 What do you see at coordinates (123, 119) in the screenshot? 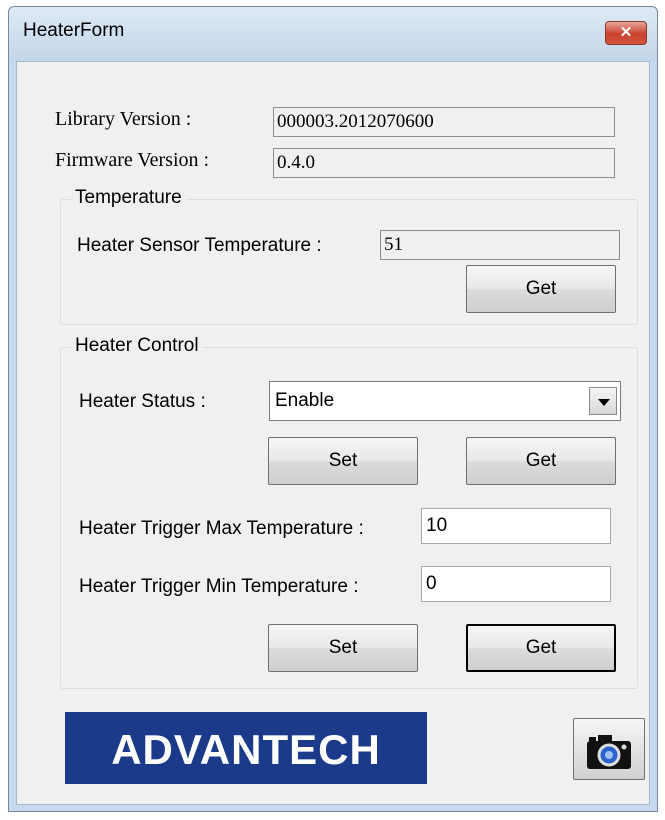
I see `library-version-label: Library Version :` at bounding box center [123, 119].